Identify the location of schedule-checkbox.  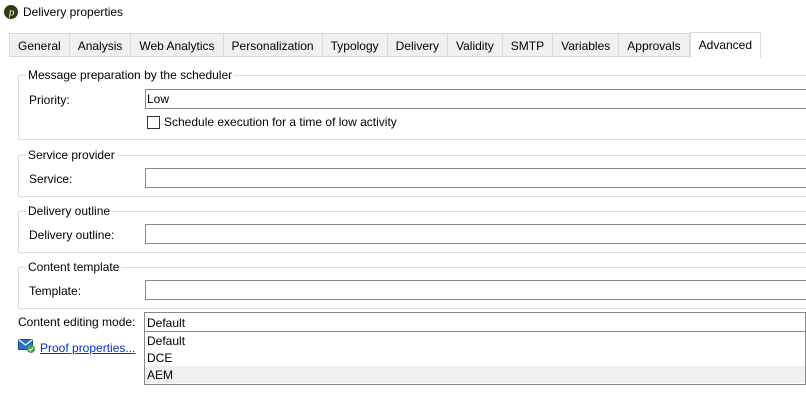
(153, 122).